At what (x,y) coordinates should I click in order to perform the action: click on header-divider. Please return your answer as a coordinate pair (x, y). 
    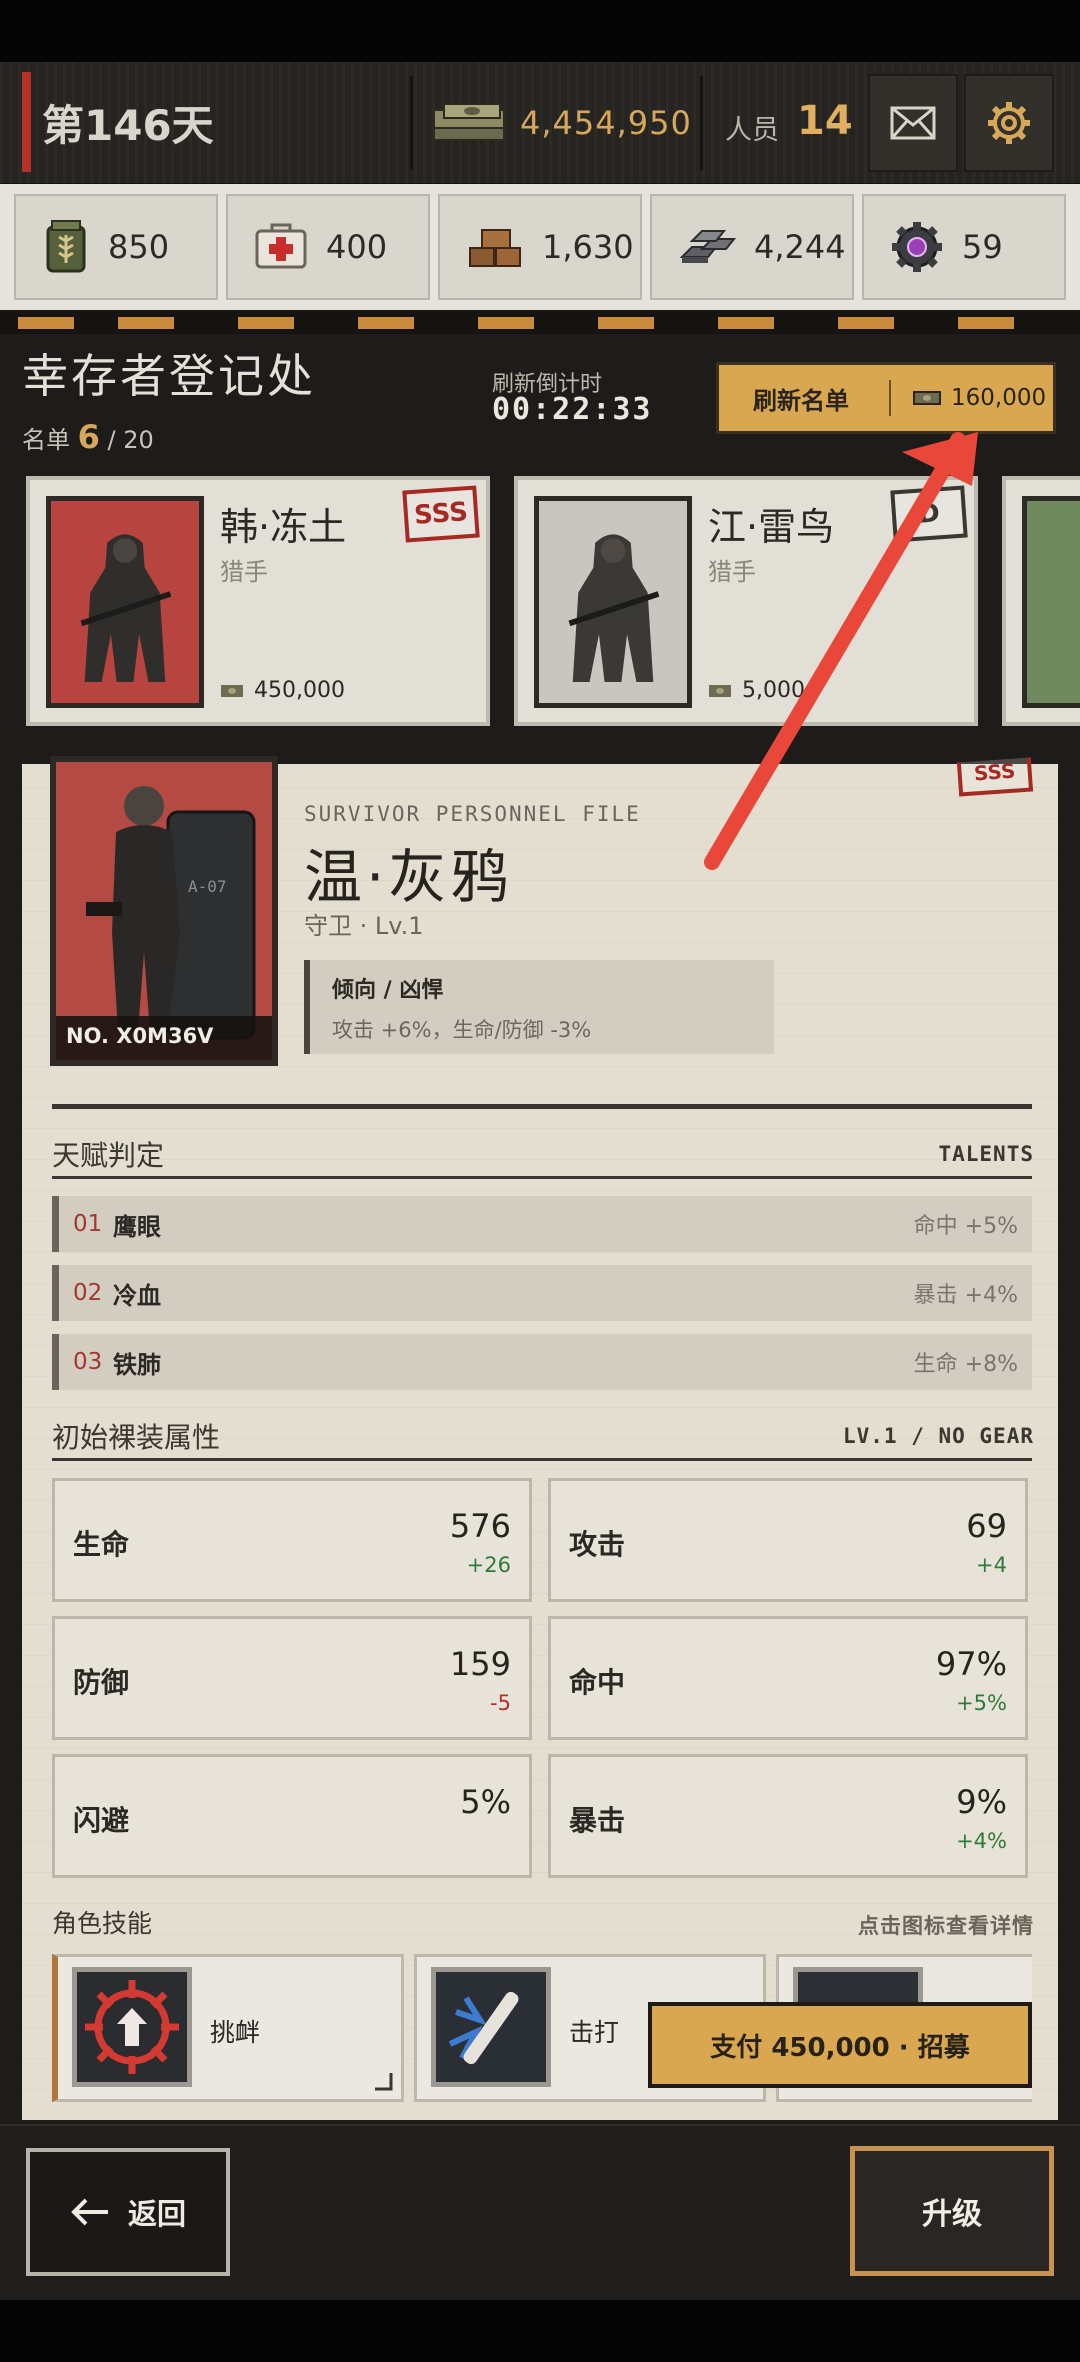
    Looking at the image, I should click on (411, 123).